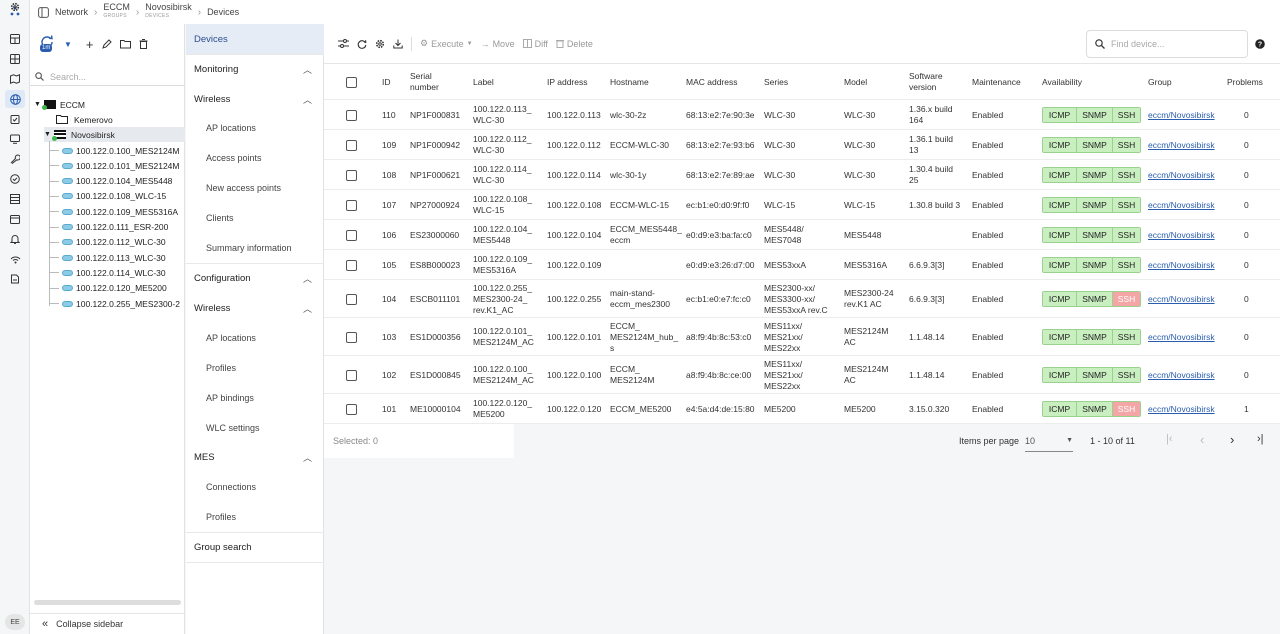 This screenshot has height=634, width=1280. Describe the element at coordinates (108, 227) in the screenshot. I see `tree-device-item: 100.122.0.111_ESR-200` at that location.